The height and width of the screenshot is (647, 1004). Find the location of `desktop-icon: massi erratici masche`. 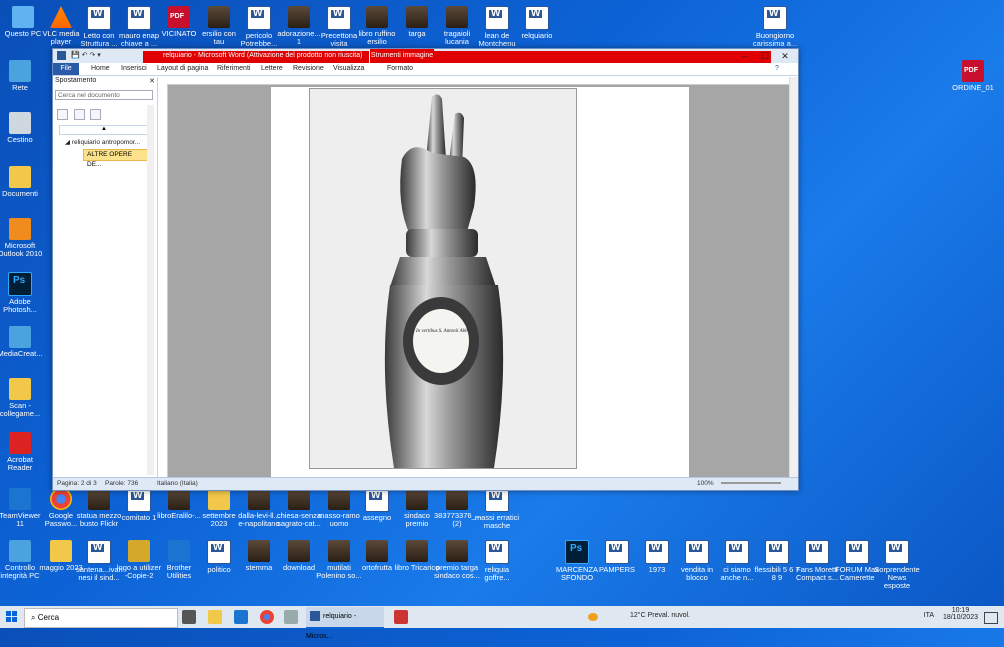

desktop-icon: massi erratici masche is located at coordinates (497, 509).